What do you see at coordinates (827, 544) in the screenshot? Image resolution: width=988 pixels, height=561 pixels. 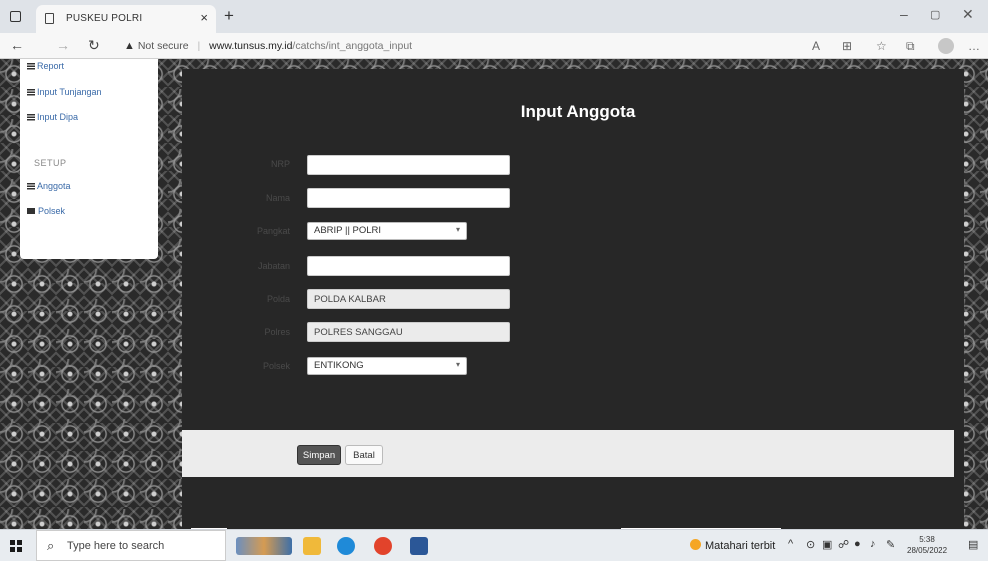 I see `display-icon: ▣` at bounding box center [827, 544].